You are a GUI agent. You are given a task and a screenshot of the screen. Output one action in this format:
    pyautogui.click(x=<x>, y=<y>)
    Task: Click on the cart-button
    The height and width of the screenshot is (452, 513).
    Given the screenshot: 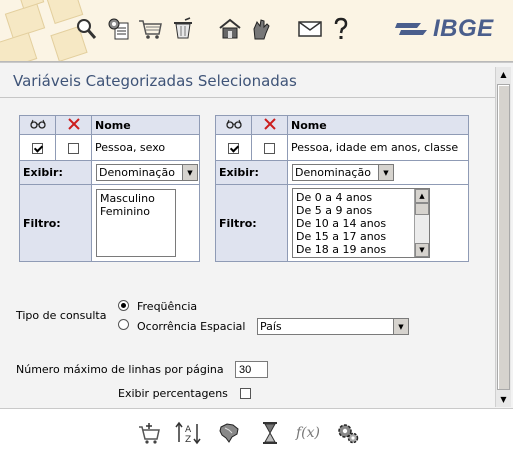 What is the action you would take?
    pyautogui.click(x=150, y=29)
    